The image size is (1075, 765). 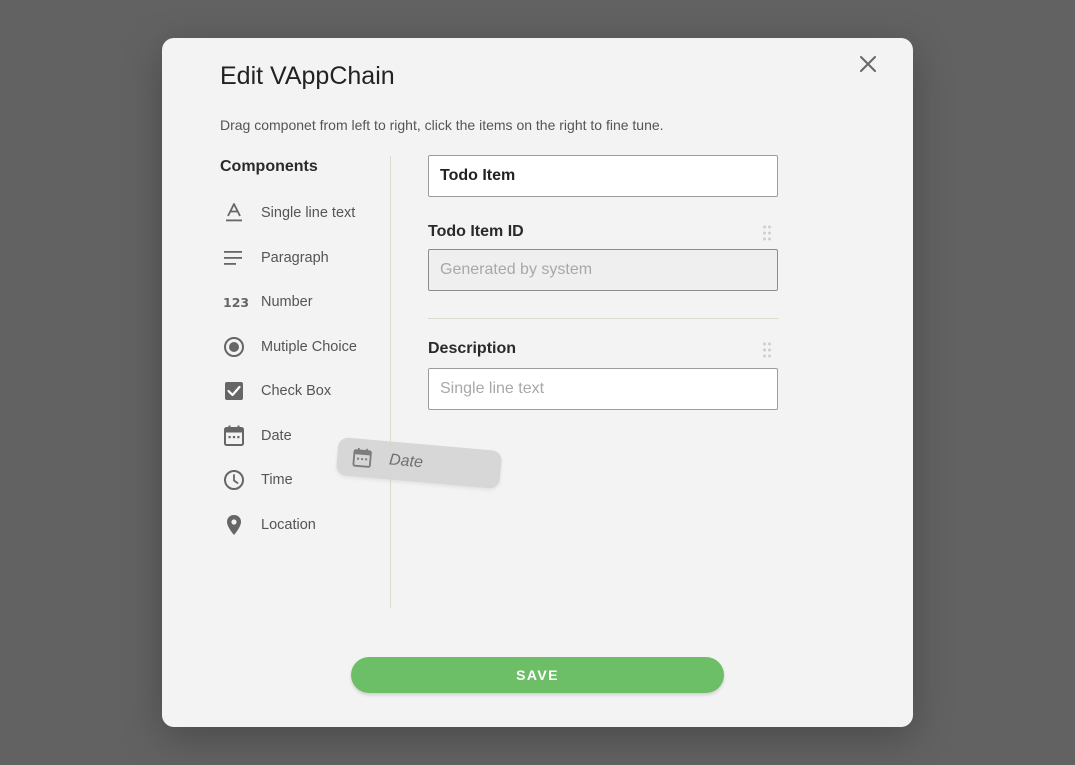 I want to click on field-label: Todo Item ID, so click(x=476, y=231).